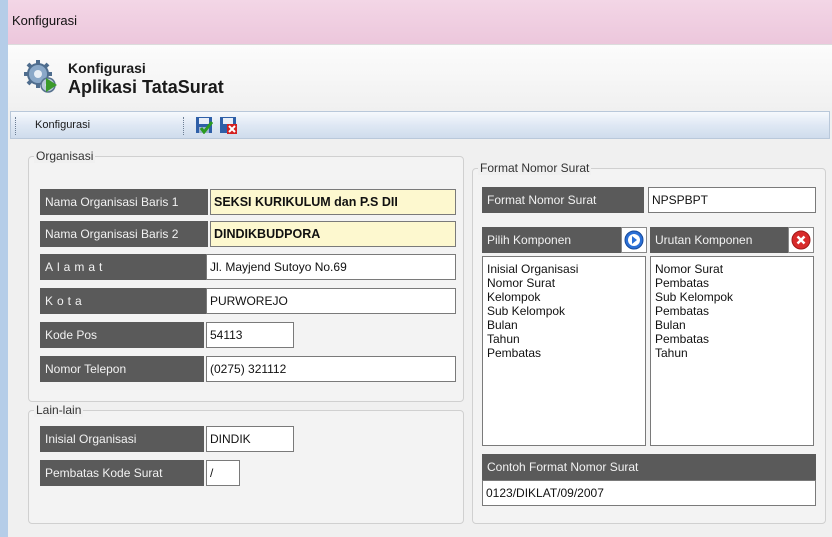  Describe the element at coordinates (649, 467) in the screenshot. I see `contoh-format-label: Contoh Format Nomor Surat` at that location.